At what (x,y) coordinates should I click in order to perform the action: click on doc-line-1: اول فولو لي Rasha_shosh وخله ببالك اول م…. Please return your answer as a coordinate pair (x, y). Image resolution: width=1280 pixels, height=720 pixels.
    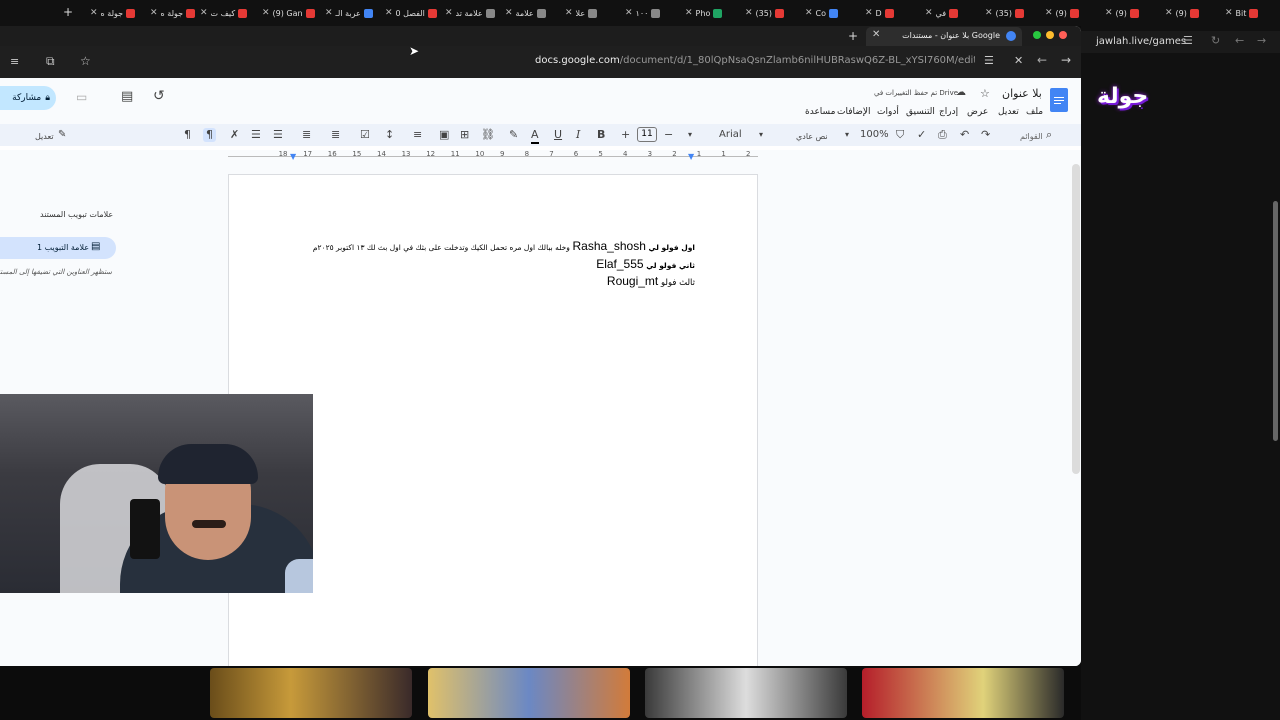
    Looking at the image, I should click on (504, 246).